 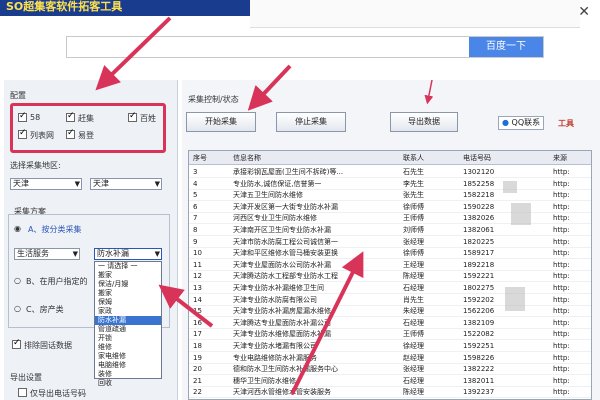 I want to click on search-input, so click(x=269, y=47).